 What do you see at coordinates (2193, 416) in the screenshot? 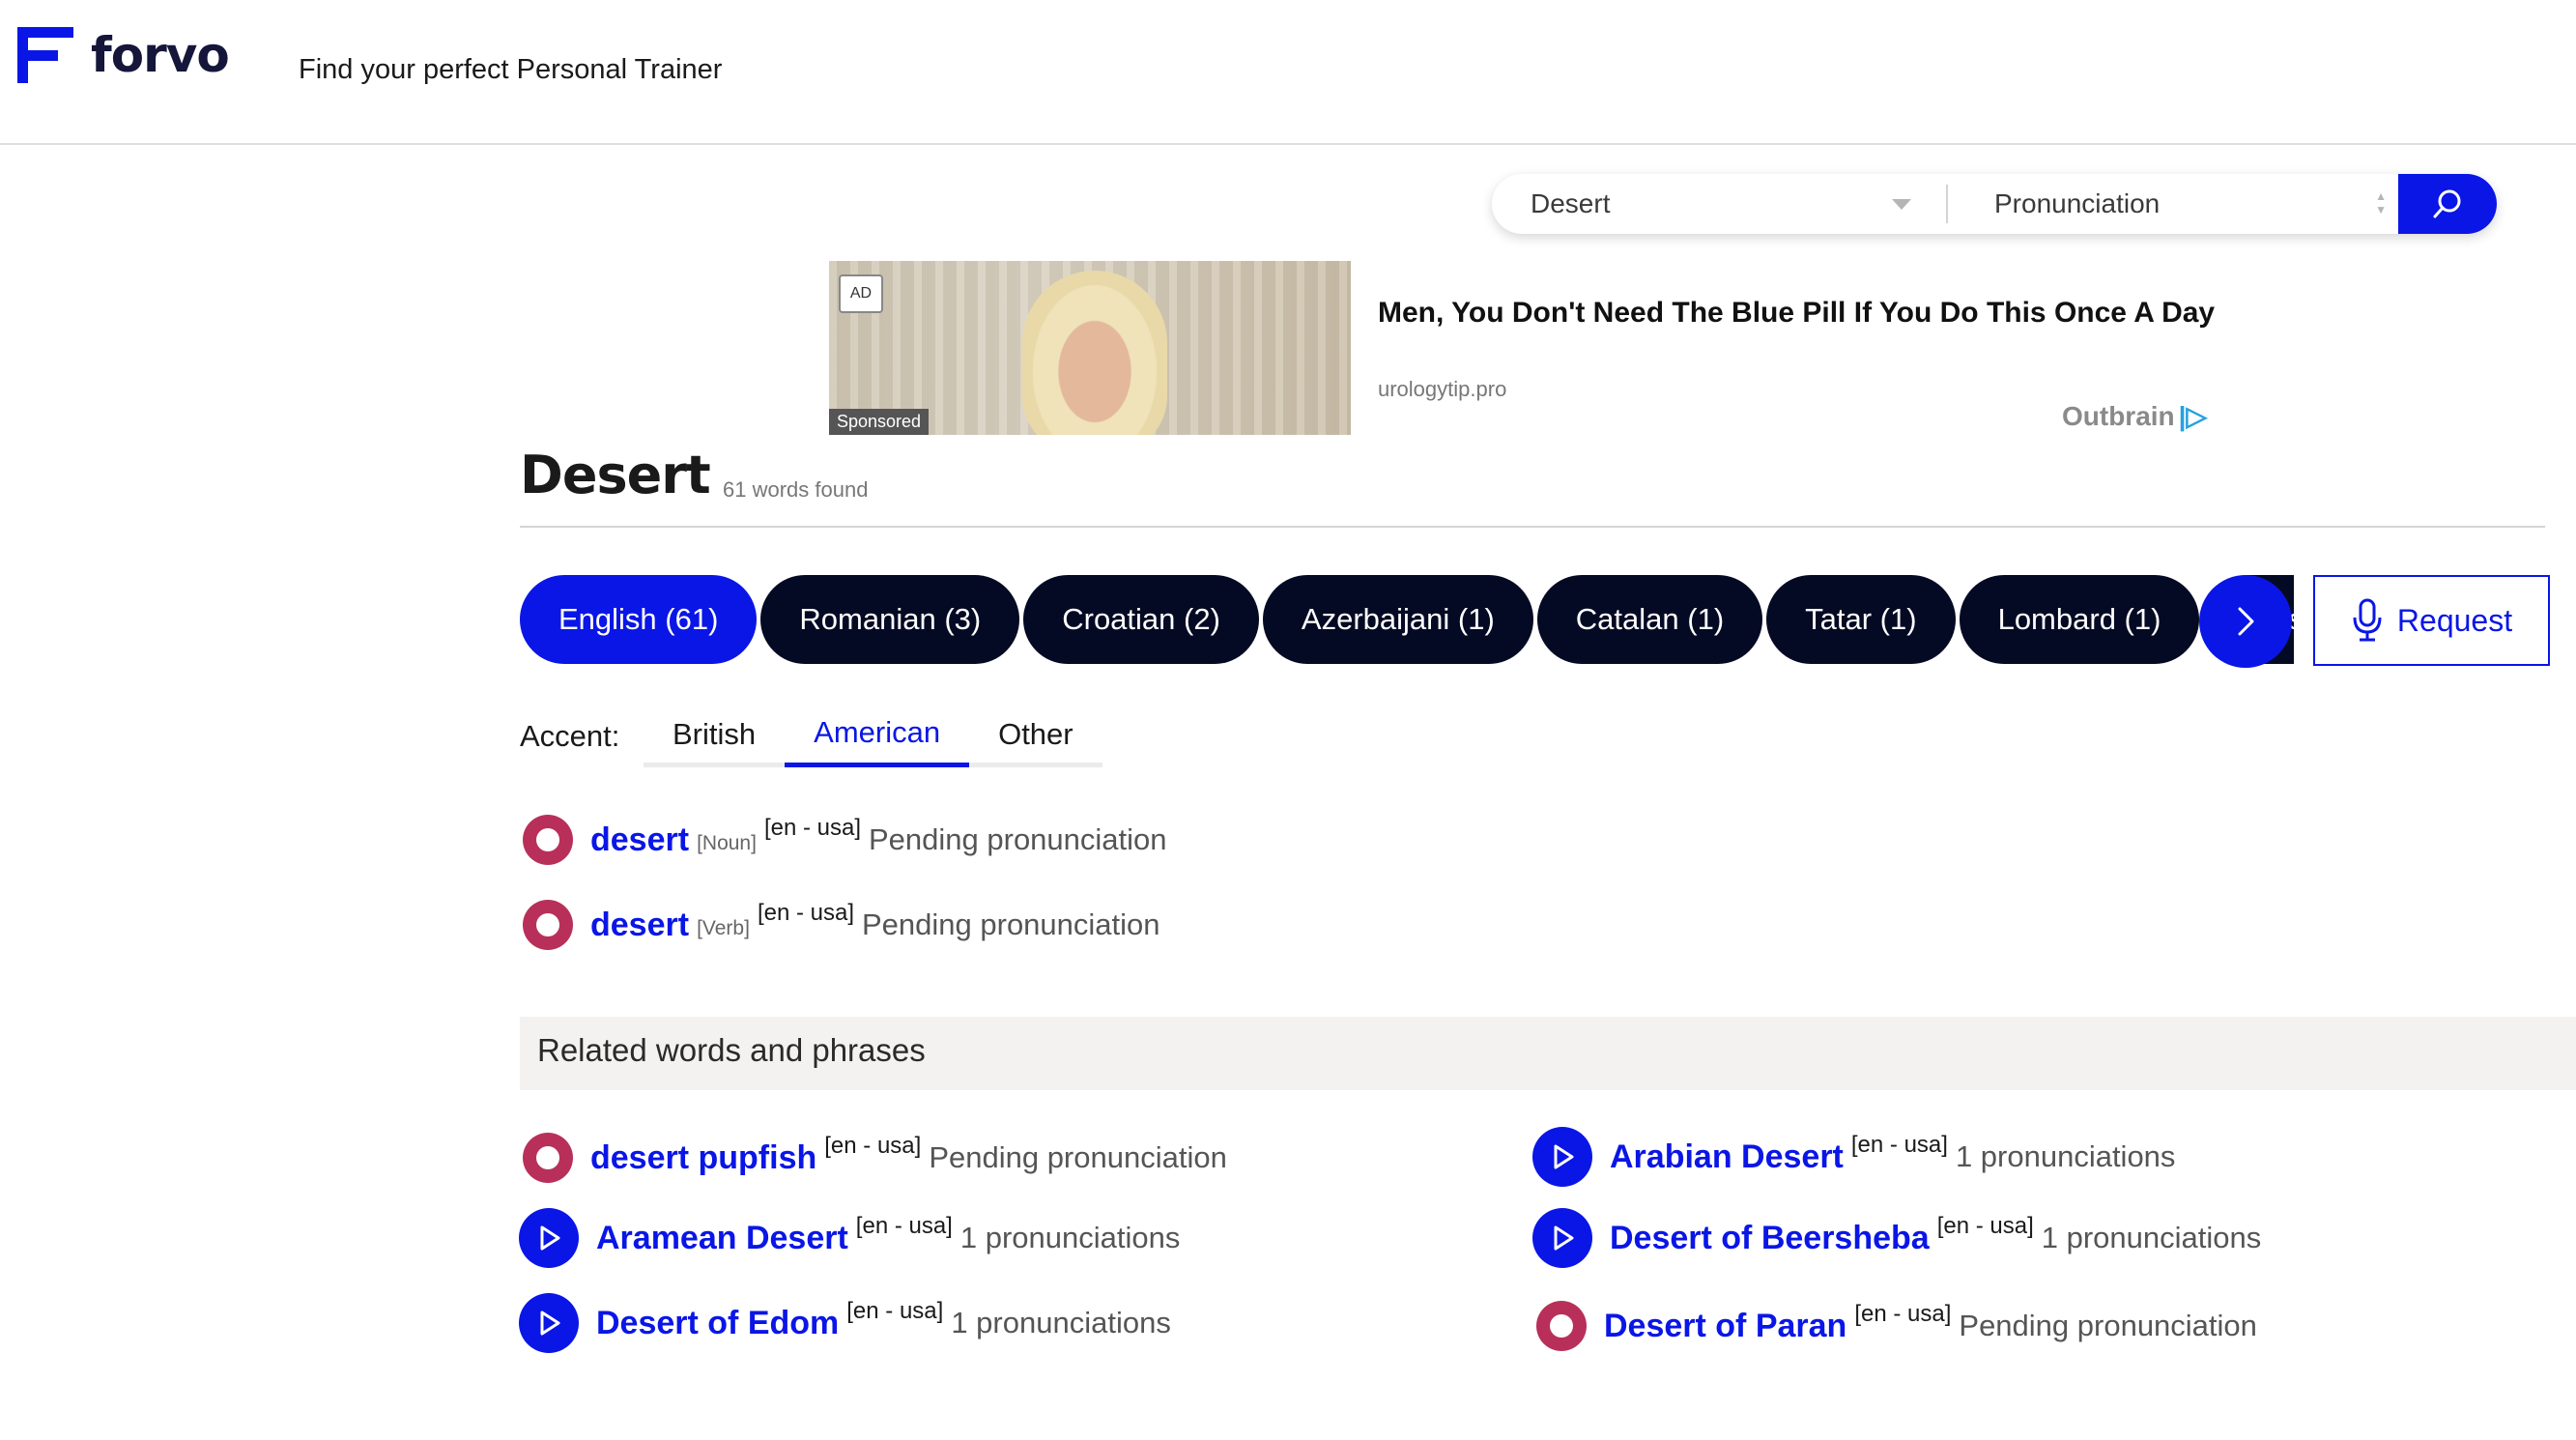
I see `adchoices-icon: |▷` at bounding box center [2193, 416].